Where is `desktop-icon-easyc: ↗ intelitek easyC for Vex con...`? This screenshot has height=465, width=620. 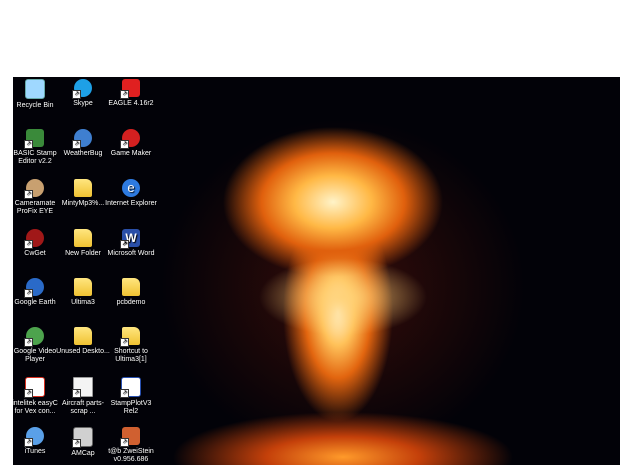 desktop-icon-easyc: ↗ intelitek easyC for Vex con... is located at coordinates (37, 396).